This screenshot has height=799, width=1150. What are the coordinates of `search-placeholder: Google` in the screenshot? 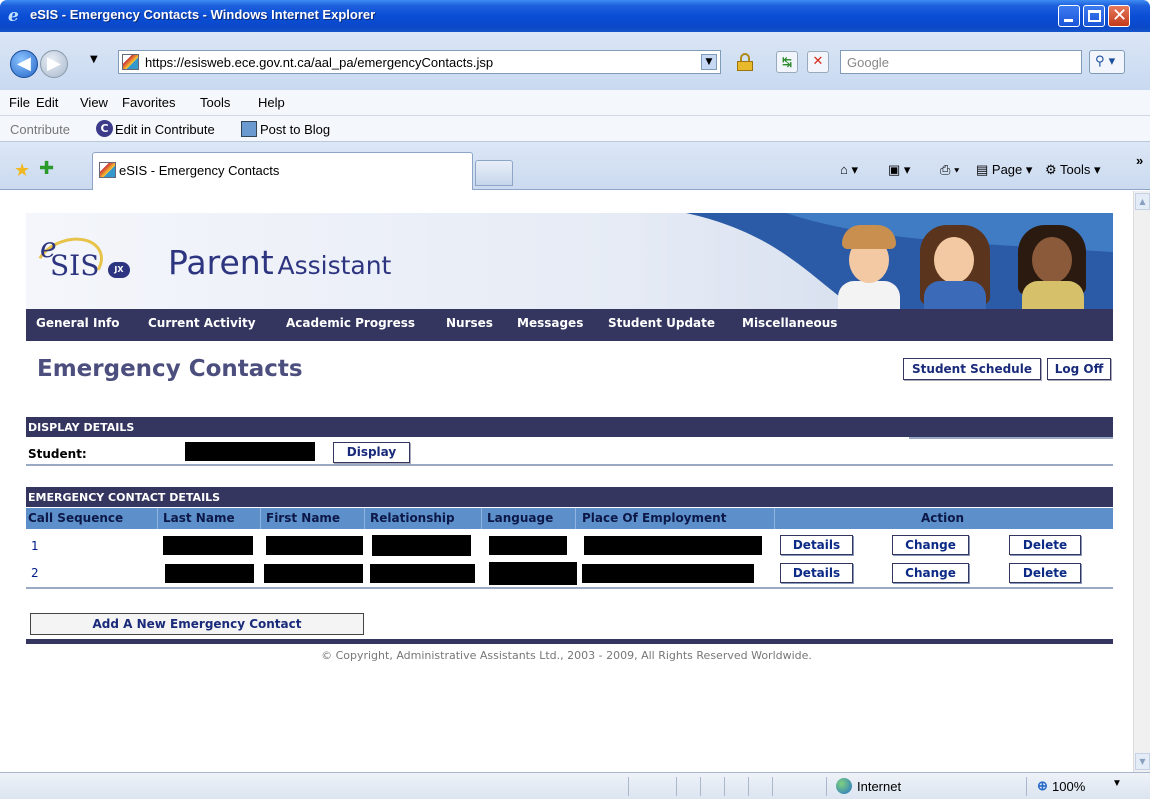 It's located at (868, 62).